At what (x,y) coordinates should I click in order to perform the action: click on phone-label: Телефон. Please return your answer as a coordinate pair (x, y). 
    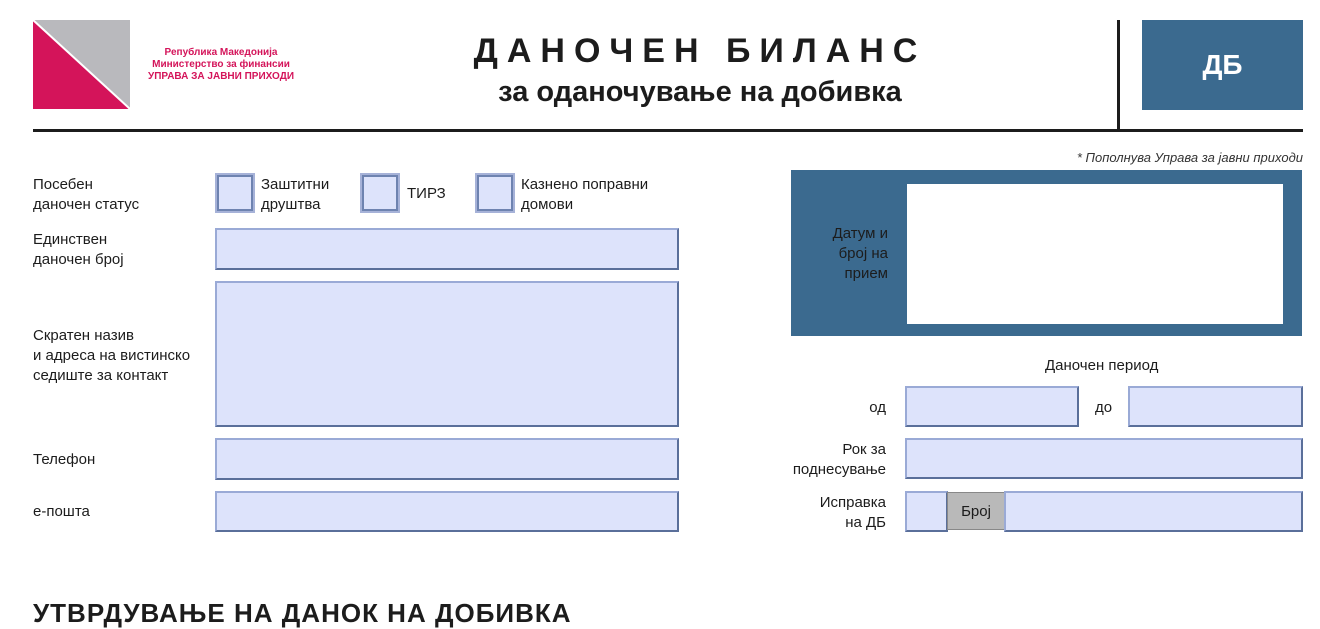
    Looking at the image, I should click on (64, 459).